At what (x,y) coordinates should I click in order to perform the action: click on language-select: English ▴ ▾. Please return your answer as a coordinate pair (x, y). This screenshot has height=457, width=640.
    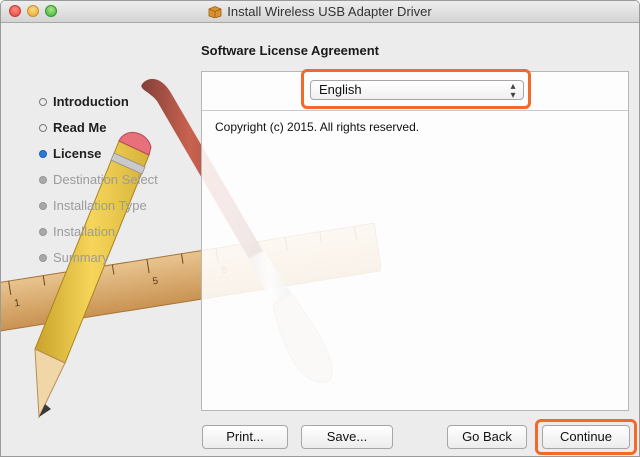
    Looking at the image, I should click on (417, 90).